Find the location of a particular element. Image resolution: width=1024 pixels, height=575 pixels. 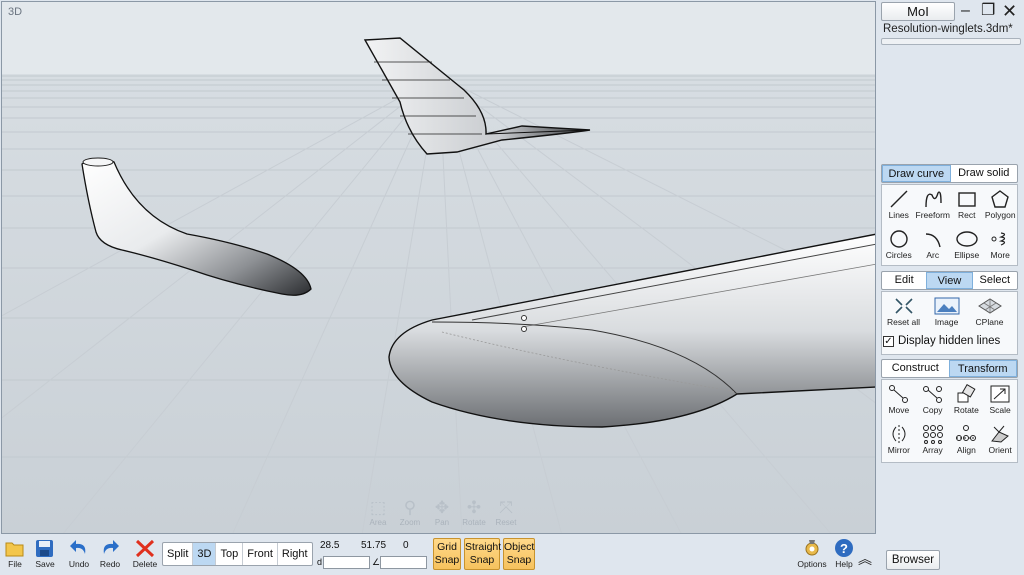

rect-icon is located at coordinates (967, 199).